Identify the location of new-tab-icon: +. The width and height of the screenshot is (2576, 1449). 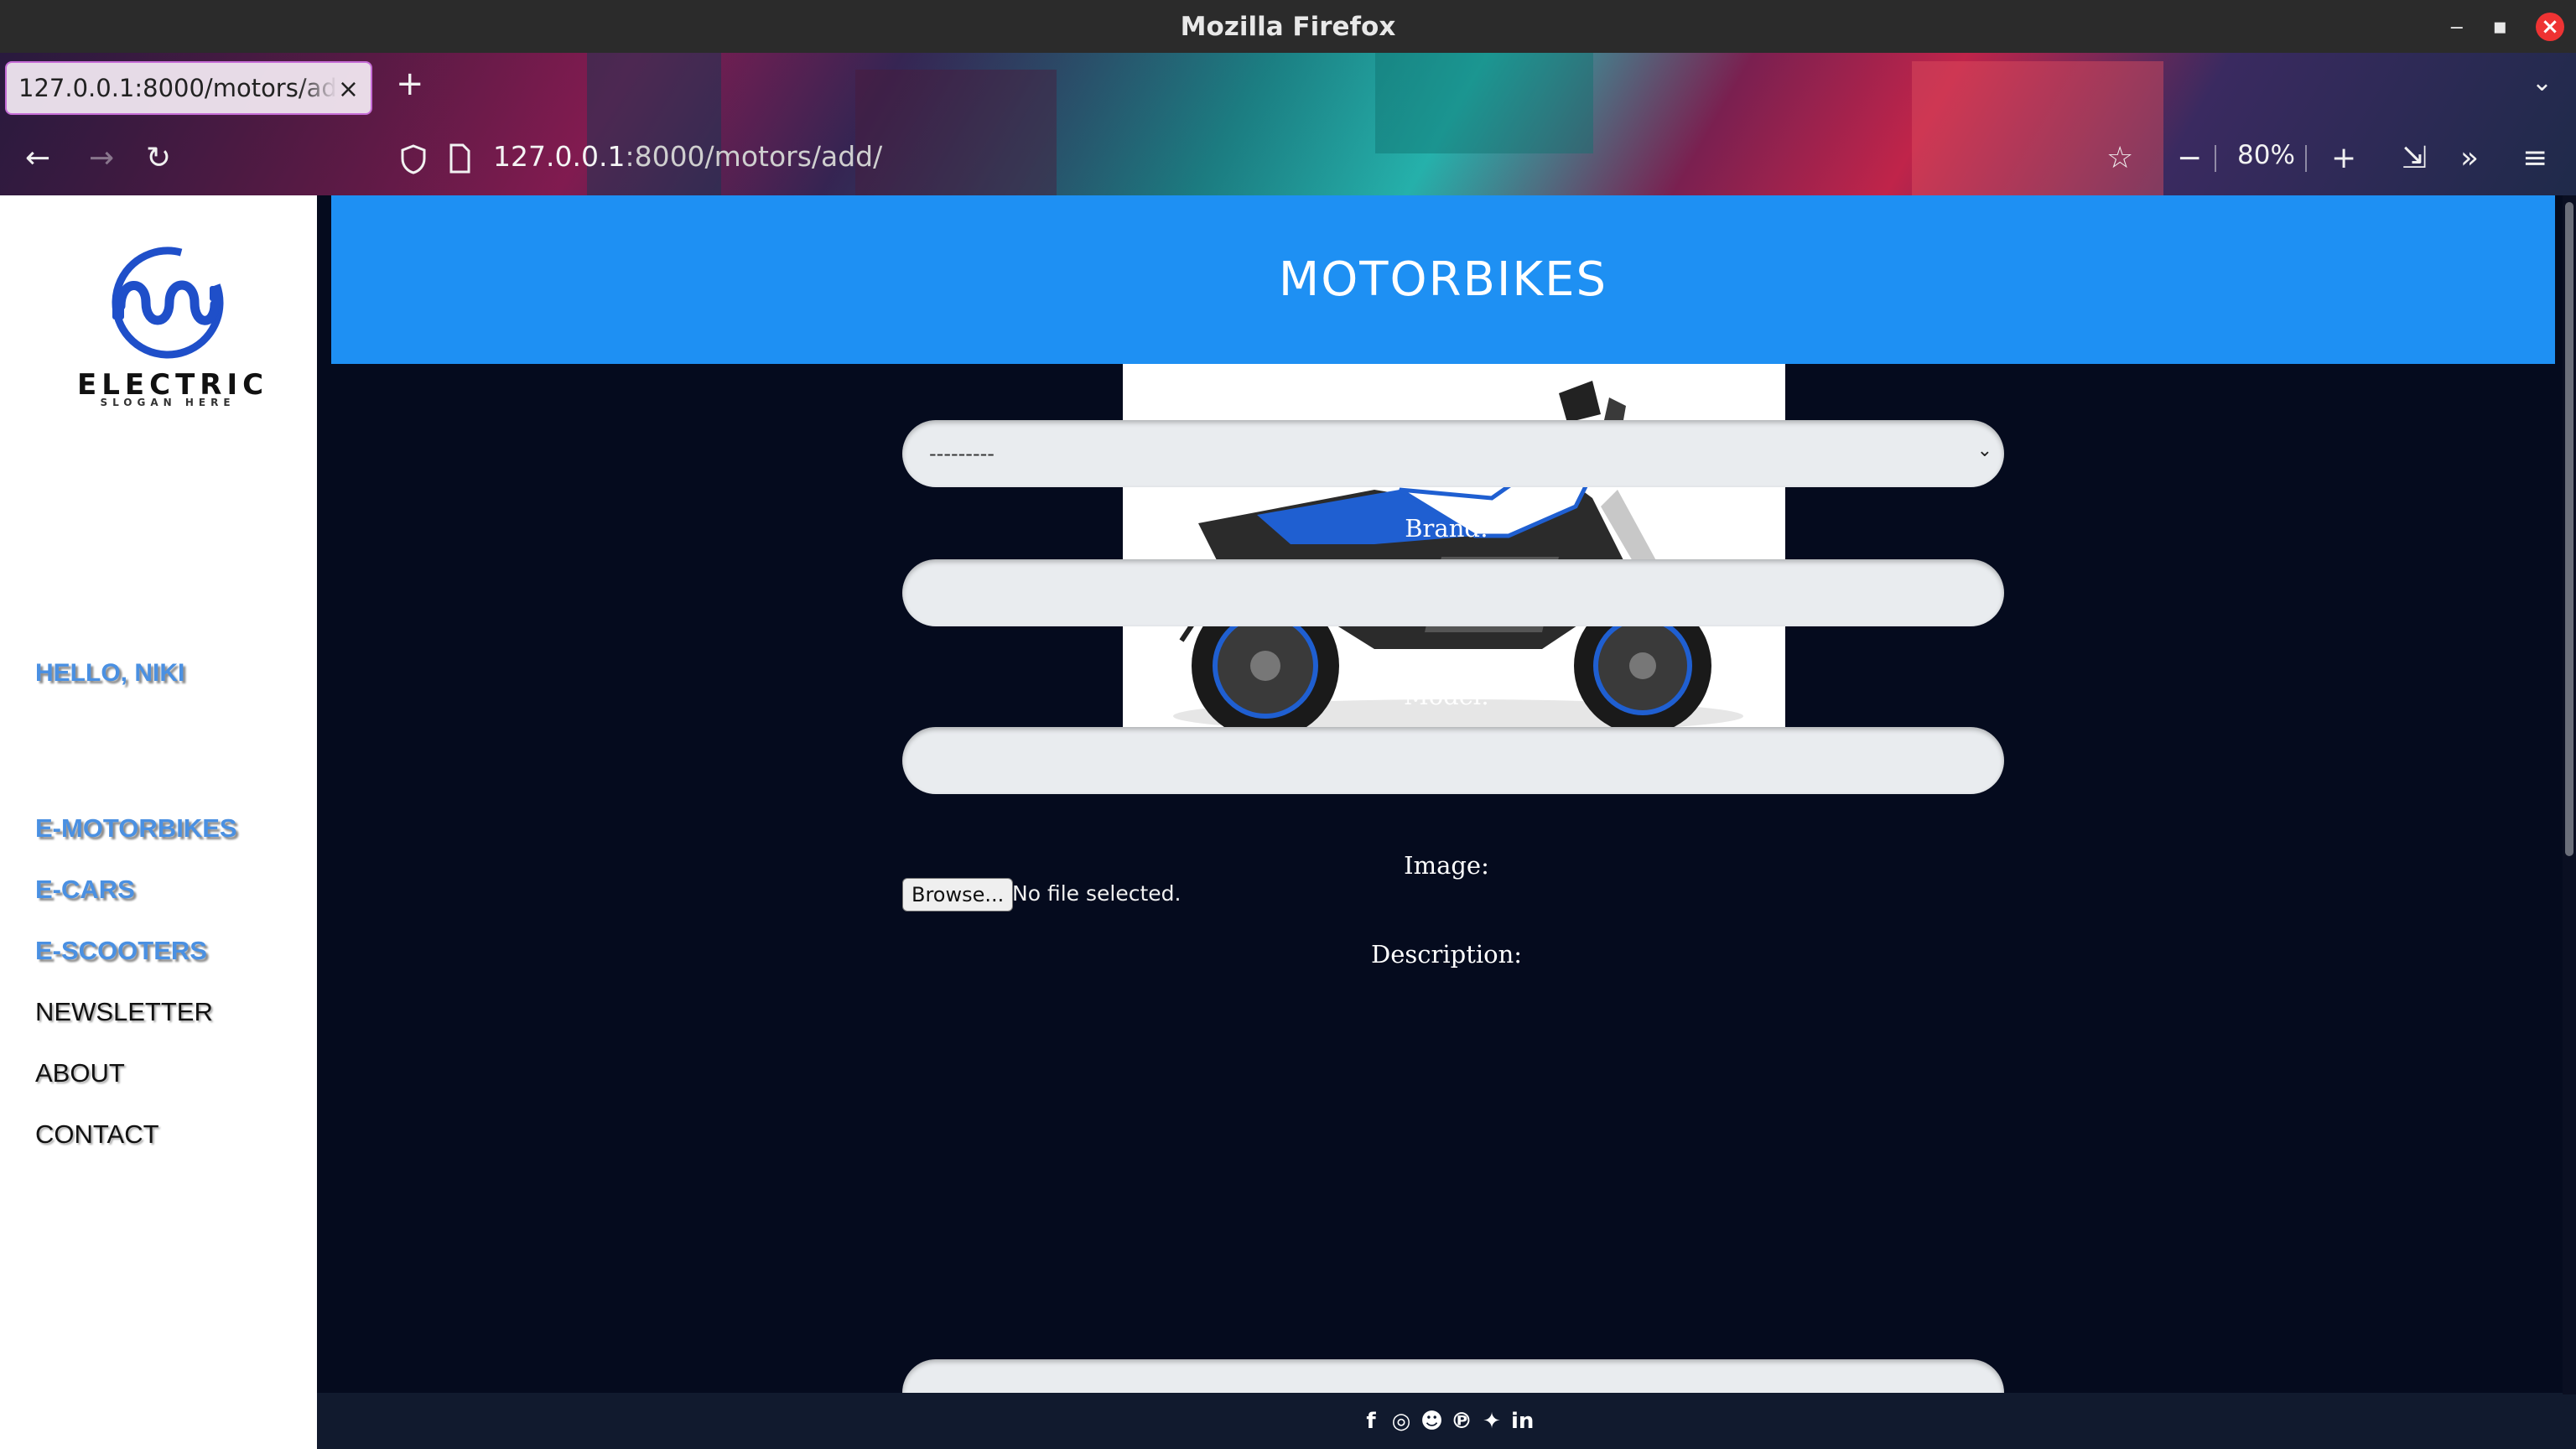
(410, 84).